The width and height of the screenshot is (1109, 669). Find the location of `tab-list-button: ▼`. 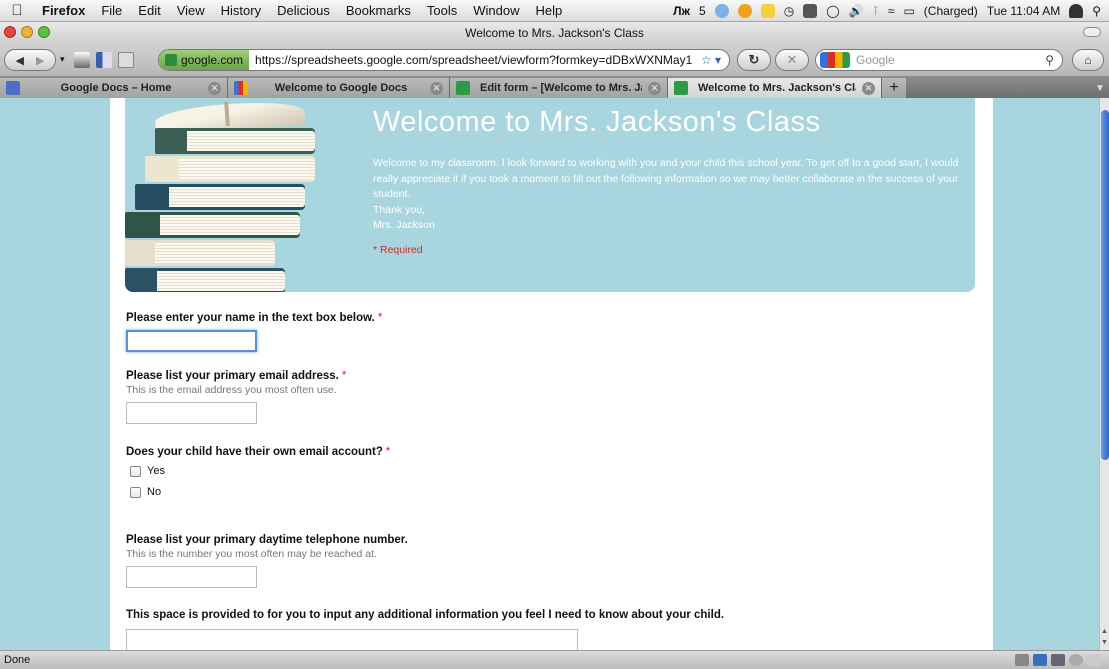

tab-list-button: ▼ is located at coordinates (1100, 88).